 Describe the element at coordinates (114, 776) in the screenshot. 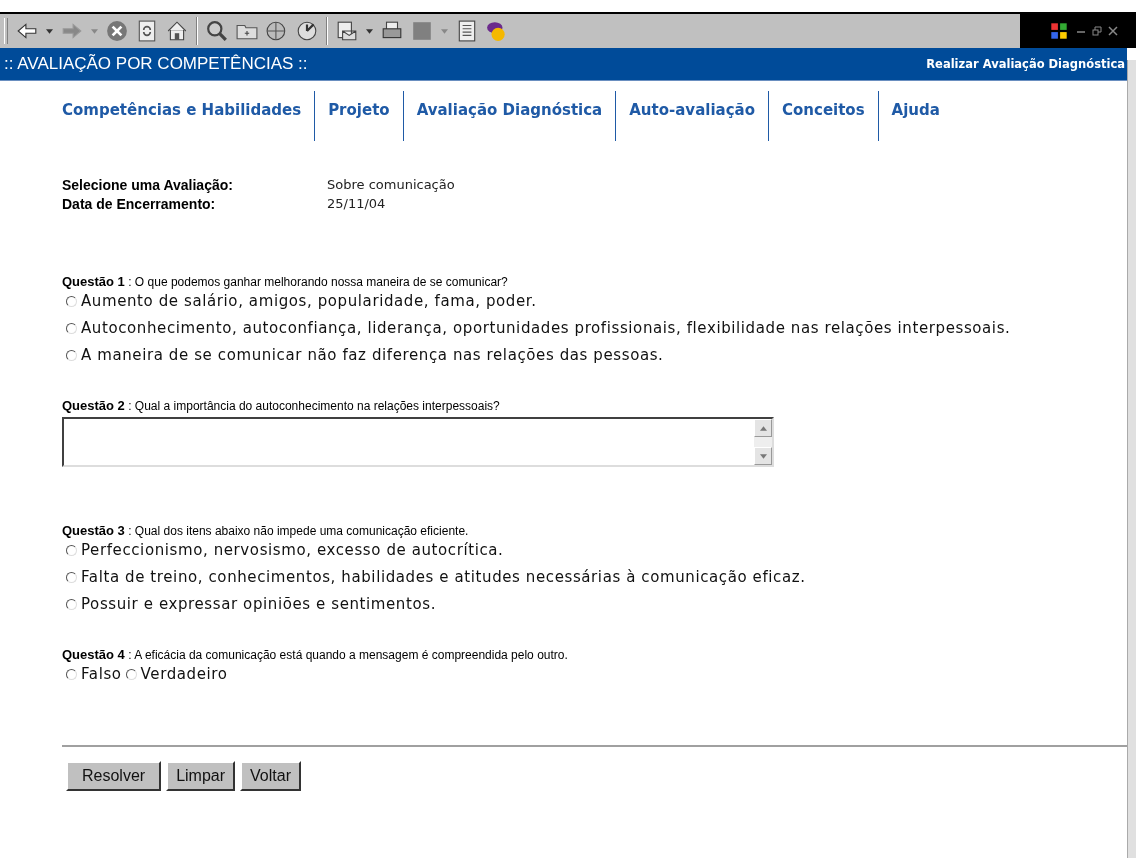

I see `form-button: Resolver` at that location.